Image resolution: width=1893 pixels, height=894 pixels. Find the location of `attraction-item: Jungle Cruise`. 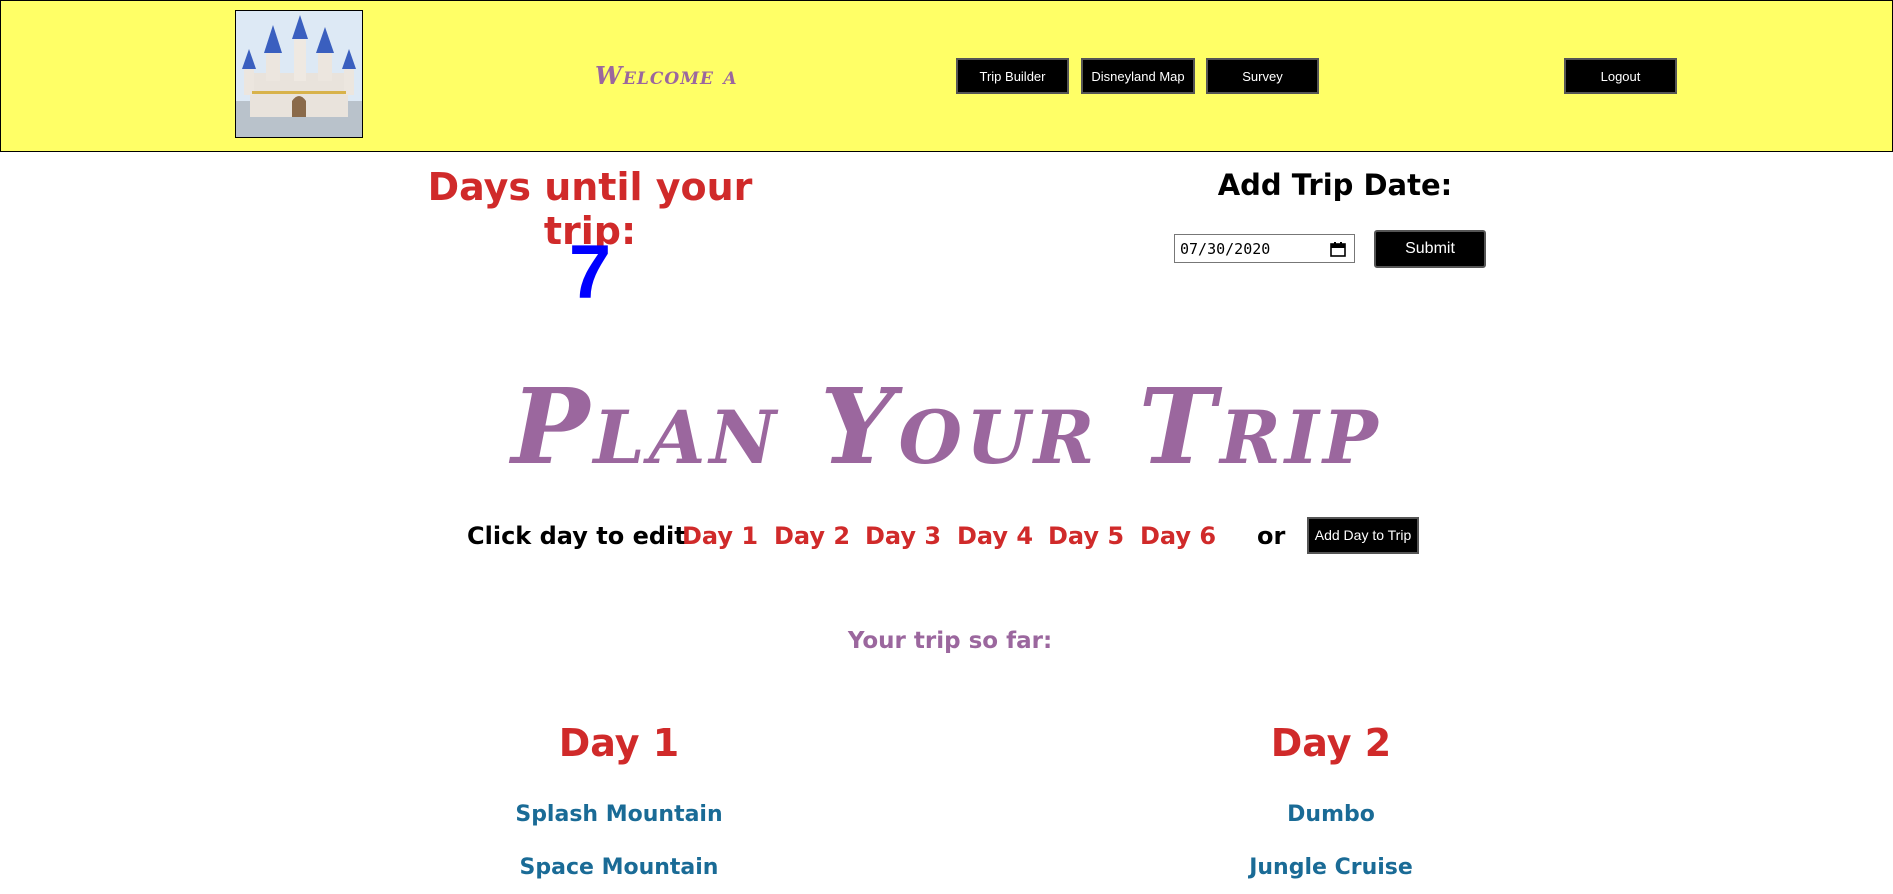

attraction-item: Jungle Cruise is located at coordinates (1331, 867).